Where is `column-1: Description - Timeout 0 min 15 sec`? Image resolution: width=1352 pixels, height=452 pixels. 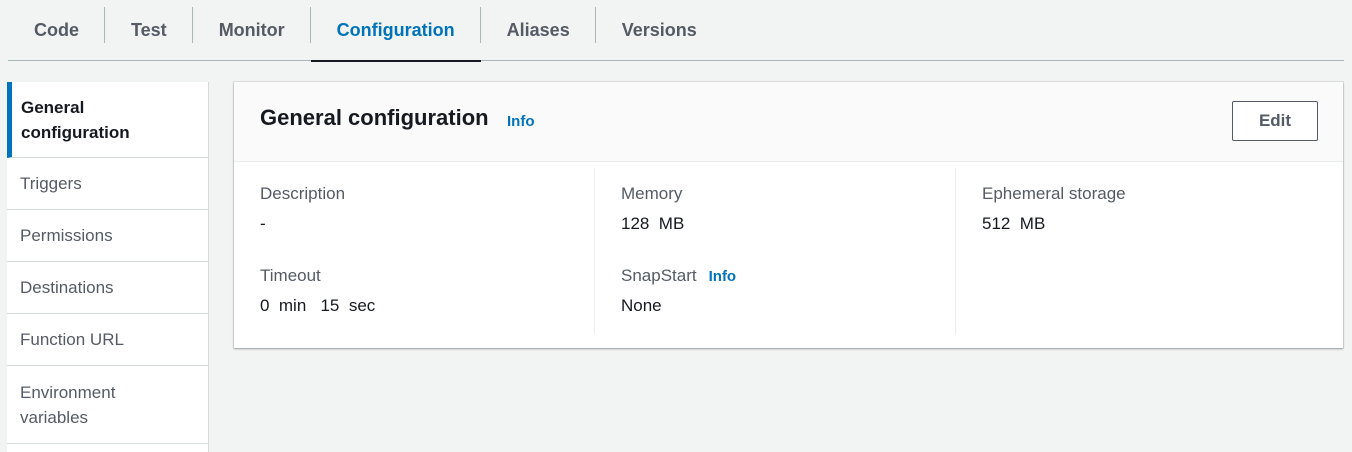
column-1: Description - Timeout 0 min 15 sec is located at coordinates (414, 248).